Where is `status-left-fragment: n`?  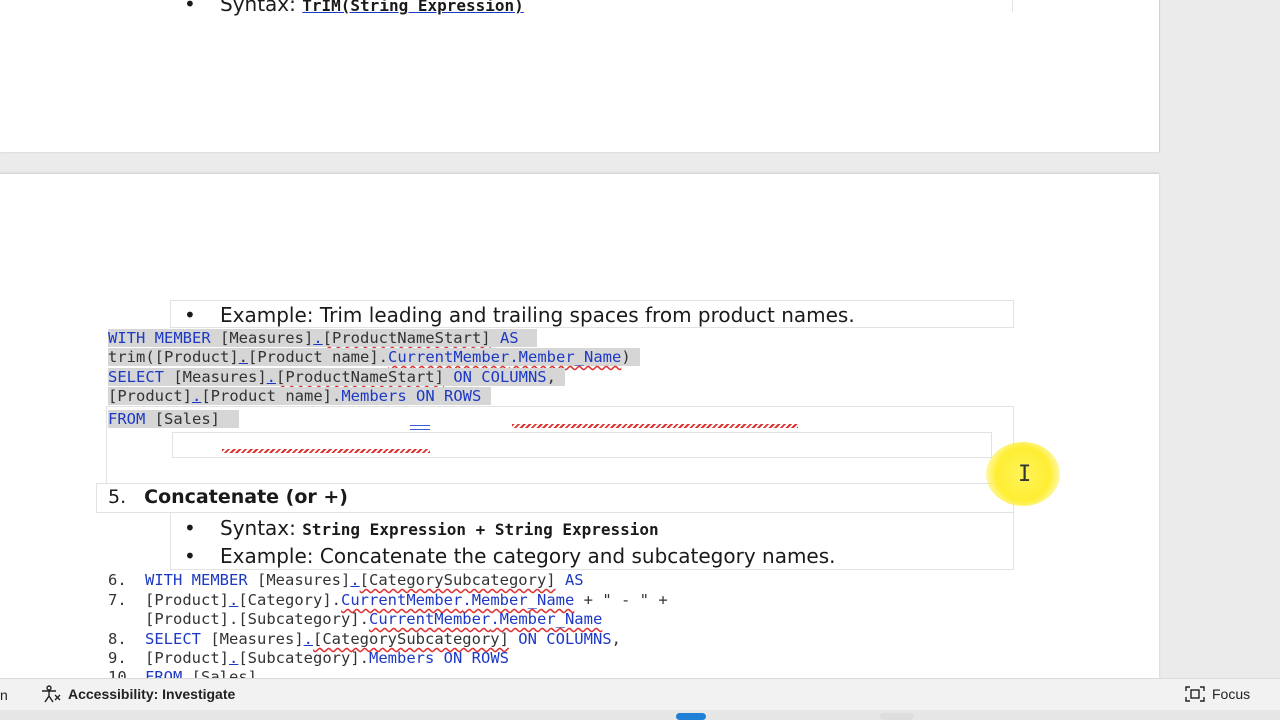 status-left-fragment: n is located at coordinates (4, 695).